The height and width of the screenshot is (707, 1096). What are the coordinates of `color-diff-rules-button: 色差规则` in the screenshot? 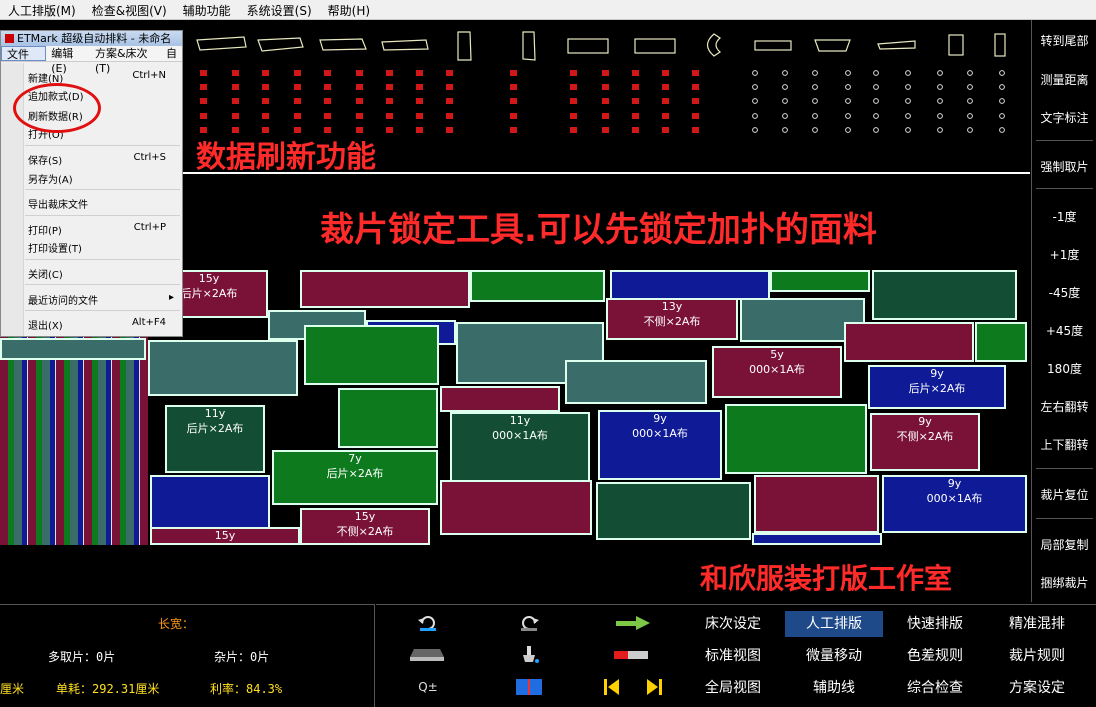 It's located at (935, 656).